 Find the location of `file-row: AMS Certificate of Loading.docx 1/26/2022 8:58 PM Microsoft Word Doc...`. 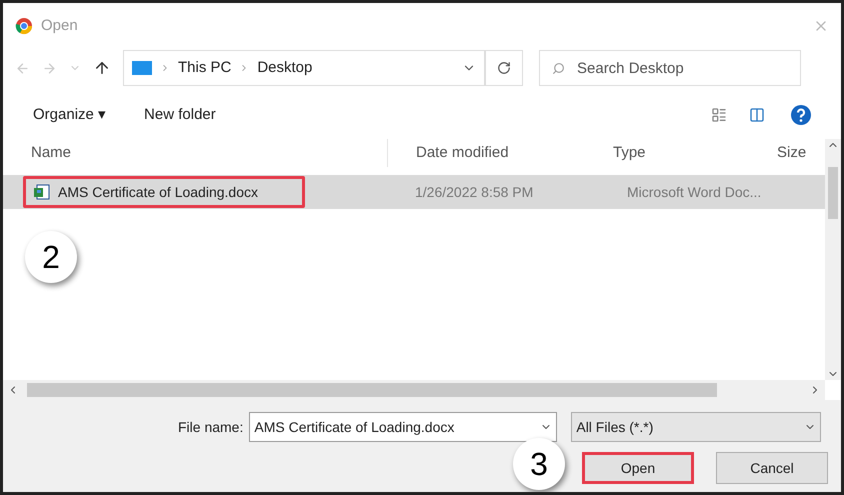

file-row: AMS Certificate of Loading.docx 1/26/2022 8:58 PM Microsoft Word Doc... is located at coordinates (414, 192).